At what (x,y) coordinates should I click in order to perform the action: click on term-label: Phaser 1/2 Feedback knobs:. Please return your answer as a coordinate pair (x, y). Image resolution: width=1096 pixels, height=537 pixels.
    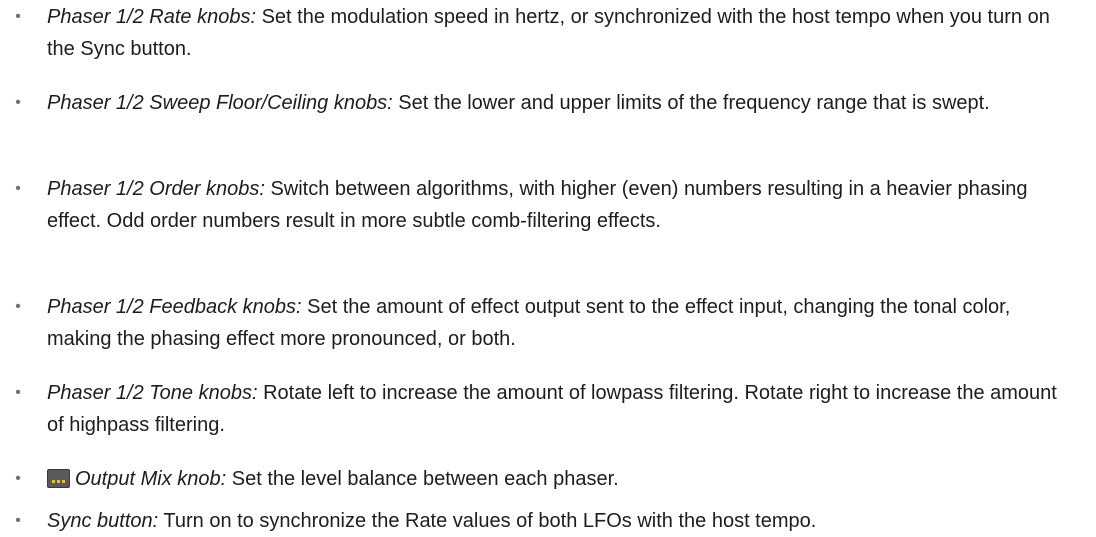
    Looking at the image, I should click on (174, 307).